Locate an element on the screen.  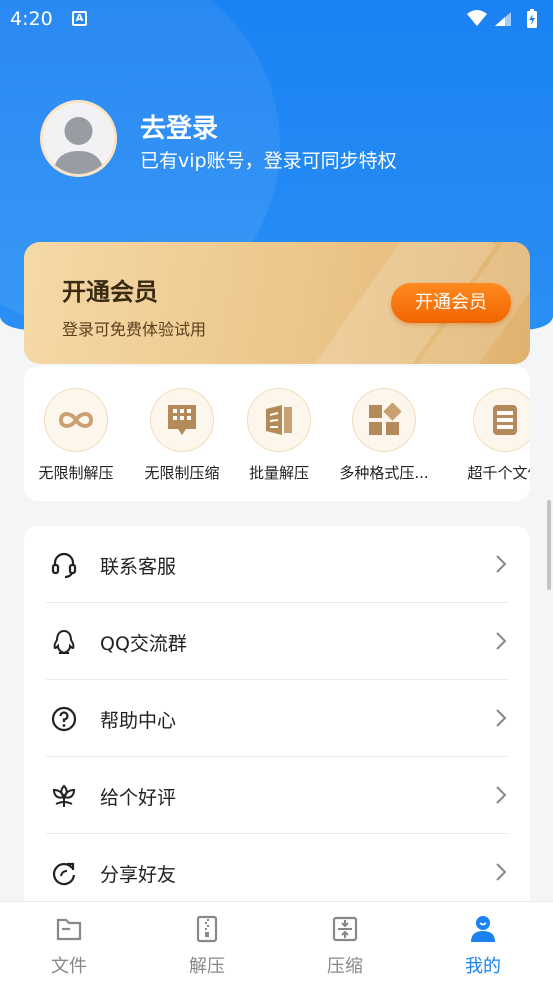
tab-label: 我的 is located at coordinates (483, 966).